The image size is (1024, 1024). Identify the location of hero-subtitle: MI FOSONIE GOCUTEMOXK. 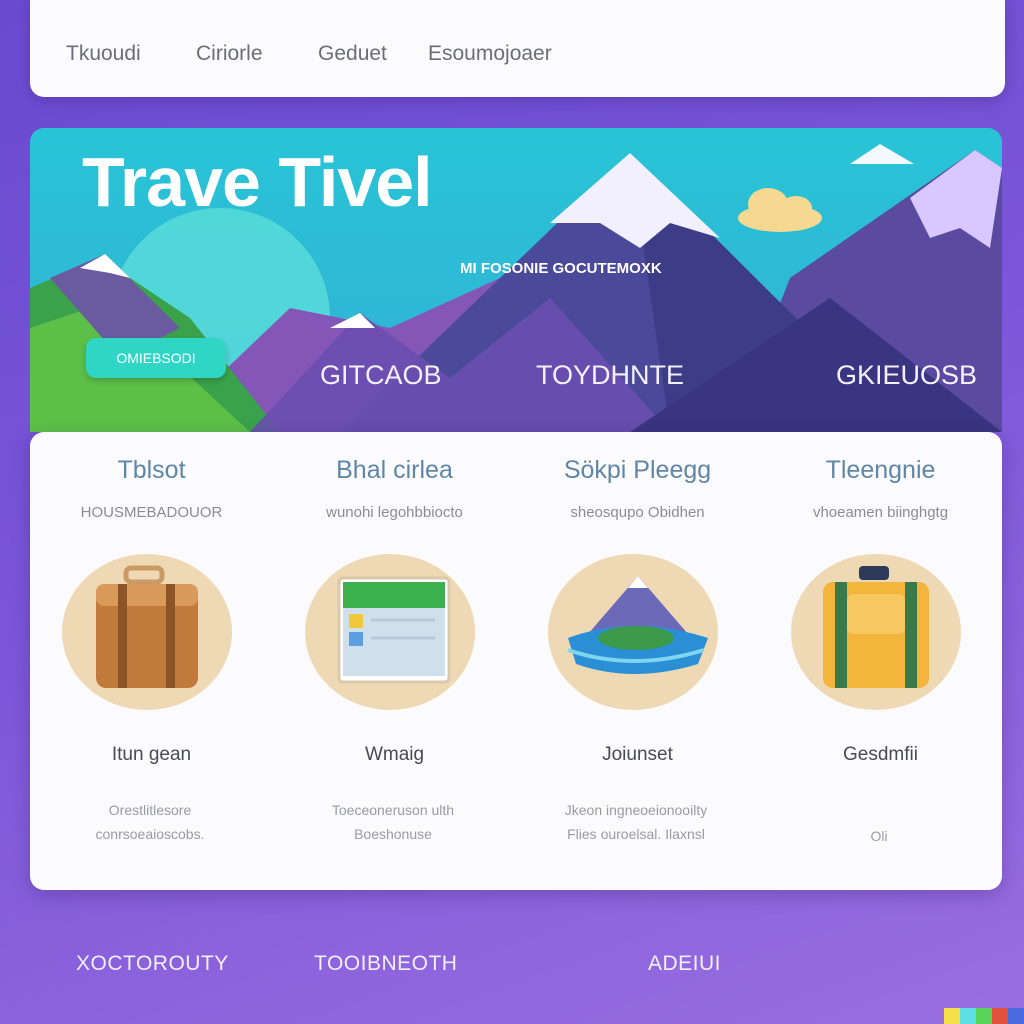
(561, 268).